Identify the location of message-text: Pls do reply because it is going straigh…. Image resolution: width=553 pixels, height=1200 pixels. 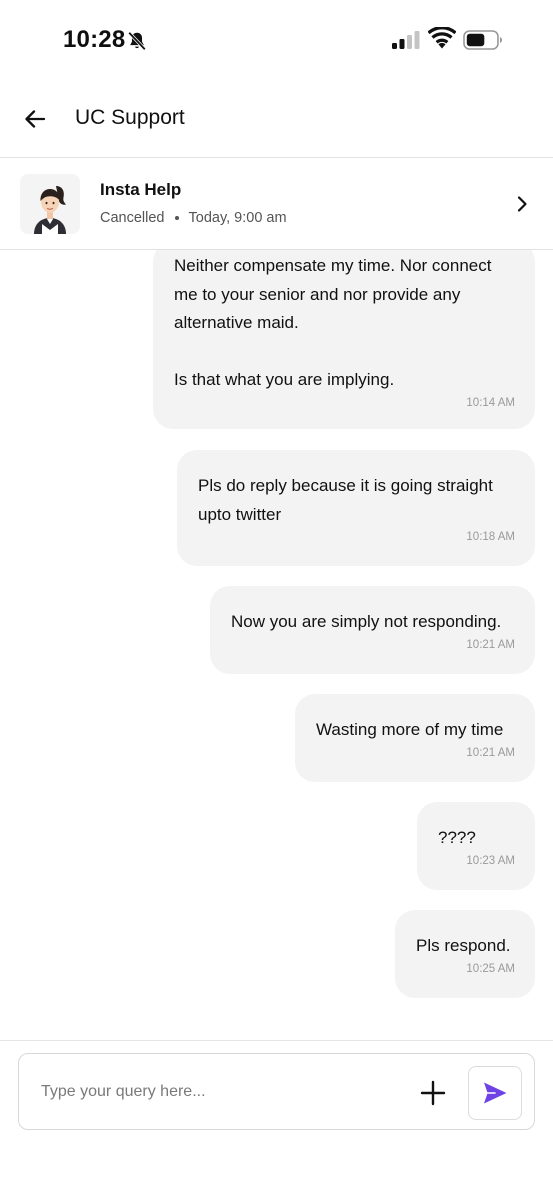
(345, 500).